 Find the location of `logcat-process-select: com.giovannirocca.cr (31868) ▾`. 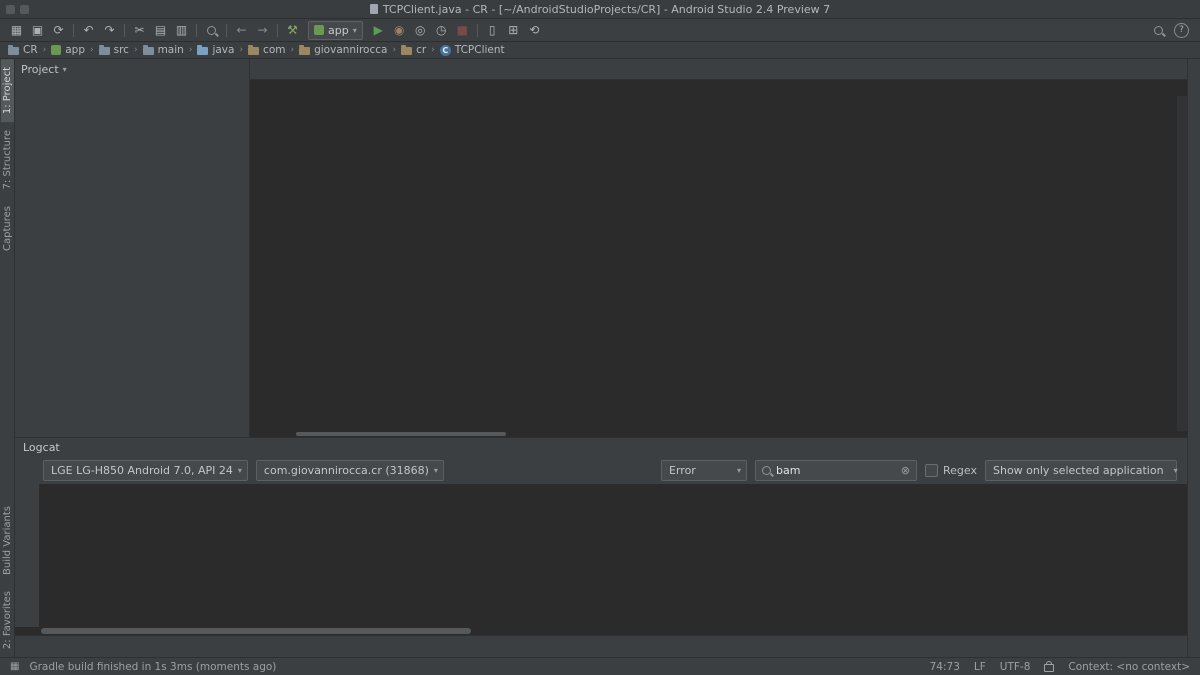

logcat-process-select: com.giovannirocca.cr (31868) ▾ is located at coordinates (349, 470).